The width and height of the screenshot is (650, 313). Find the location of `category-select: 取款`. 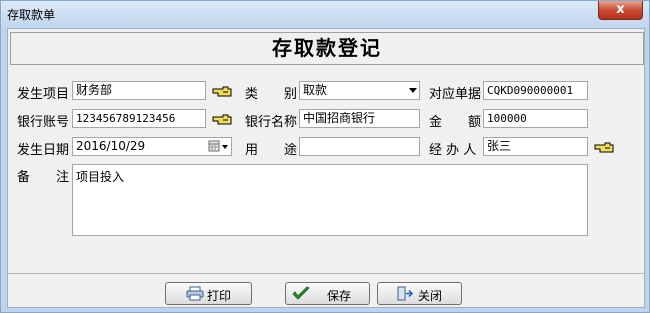

category-select: 取款 is located at coordinates (359, 90).